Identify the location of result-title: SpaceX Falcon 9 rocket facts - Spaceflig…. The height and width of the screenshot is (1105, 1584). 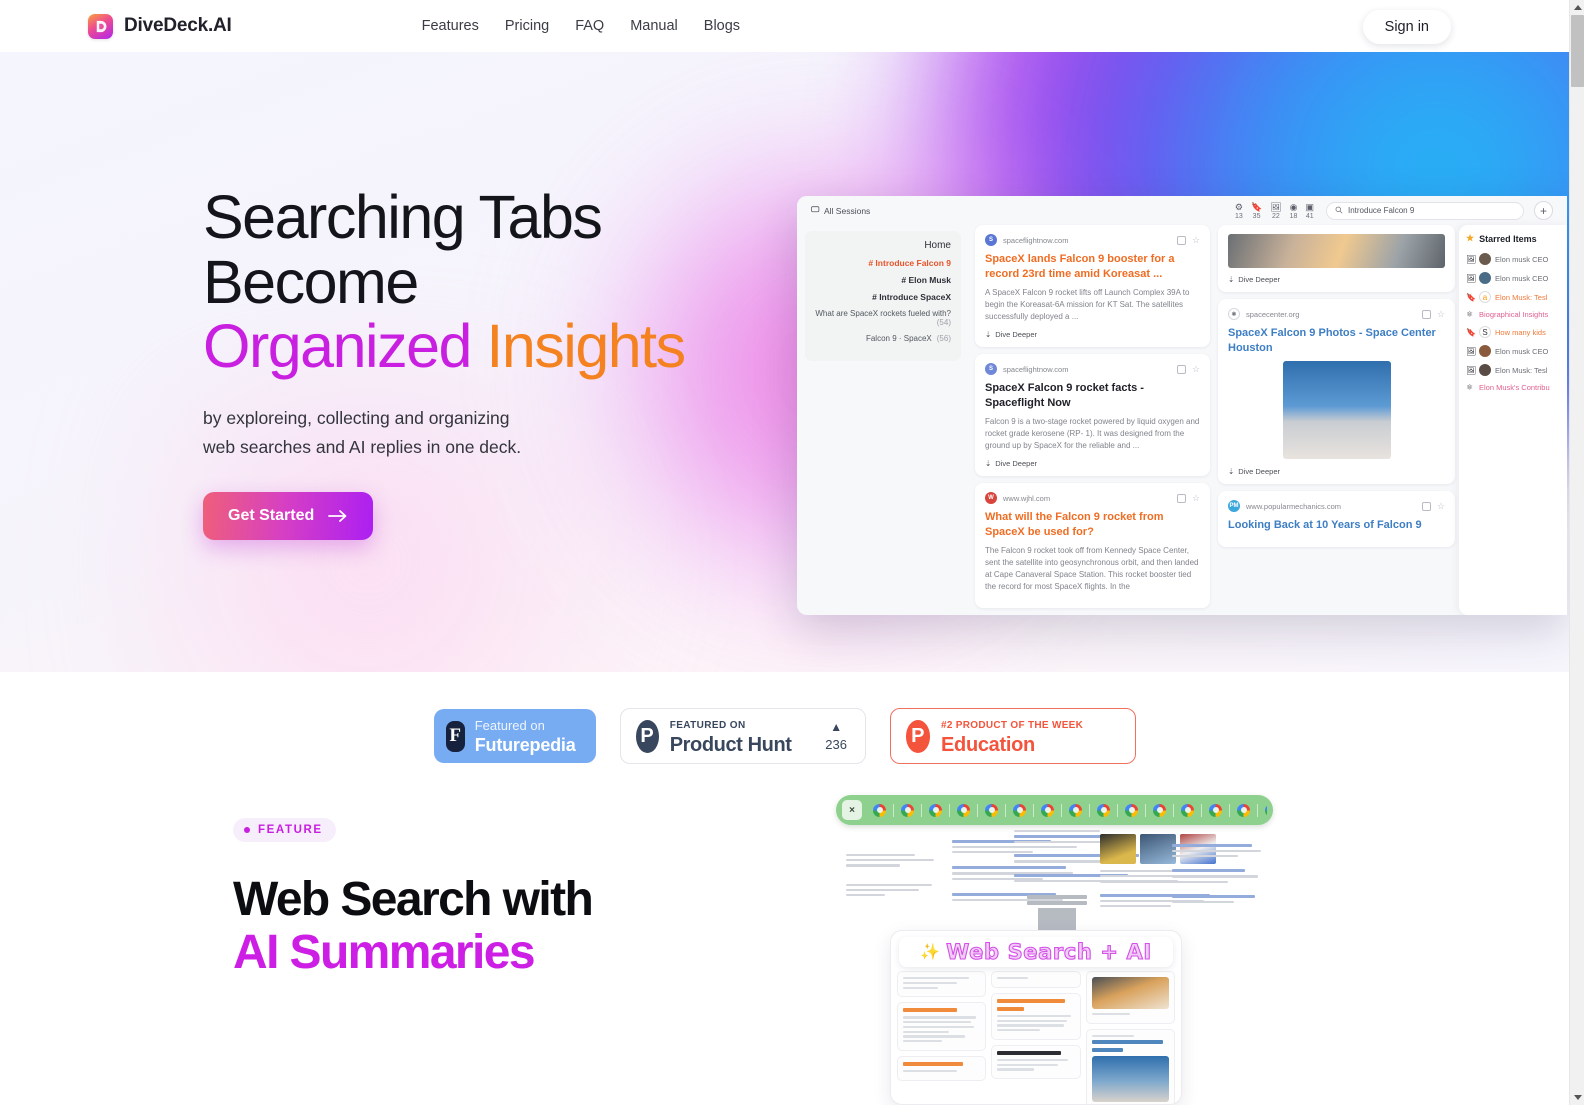
(1092, 395).